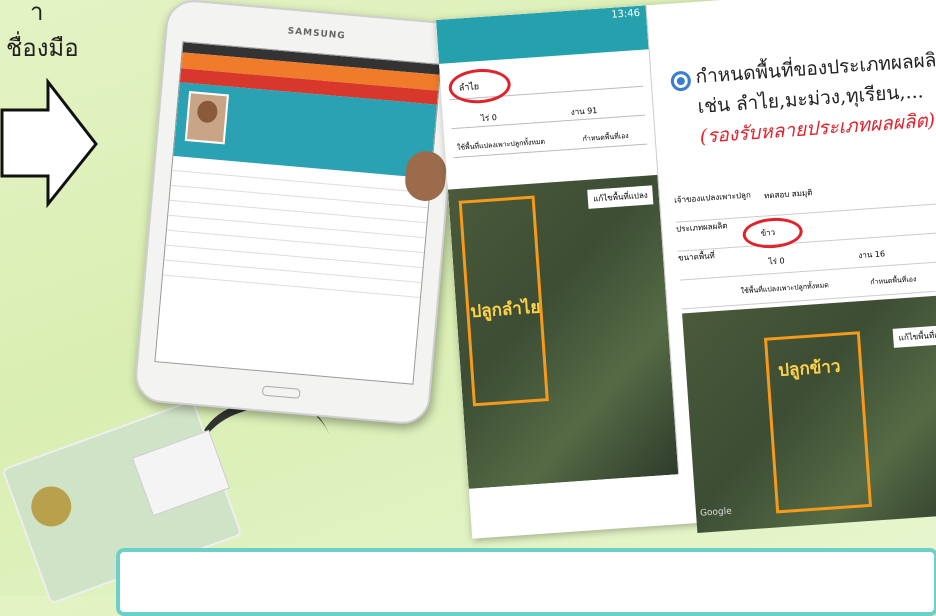  Describe the element at coordinates (545, 80) in the screenshot. I see `product-type-field: ลำไย` at that location.